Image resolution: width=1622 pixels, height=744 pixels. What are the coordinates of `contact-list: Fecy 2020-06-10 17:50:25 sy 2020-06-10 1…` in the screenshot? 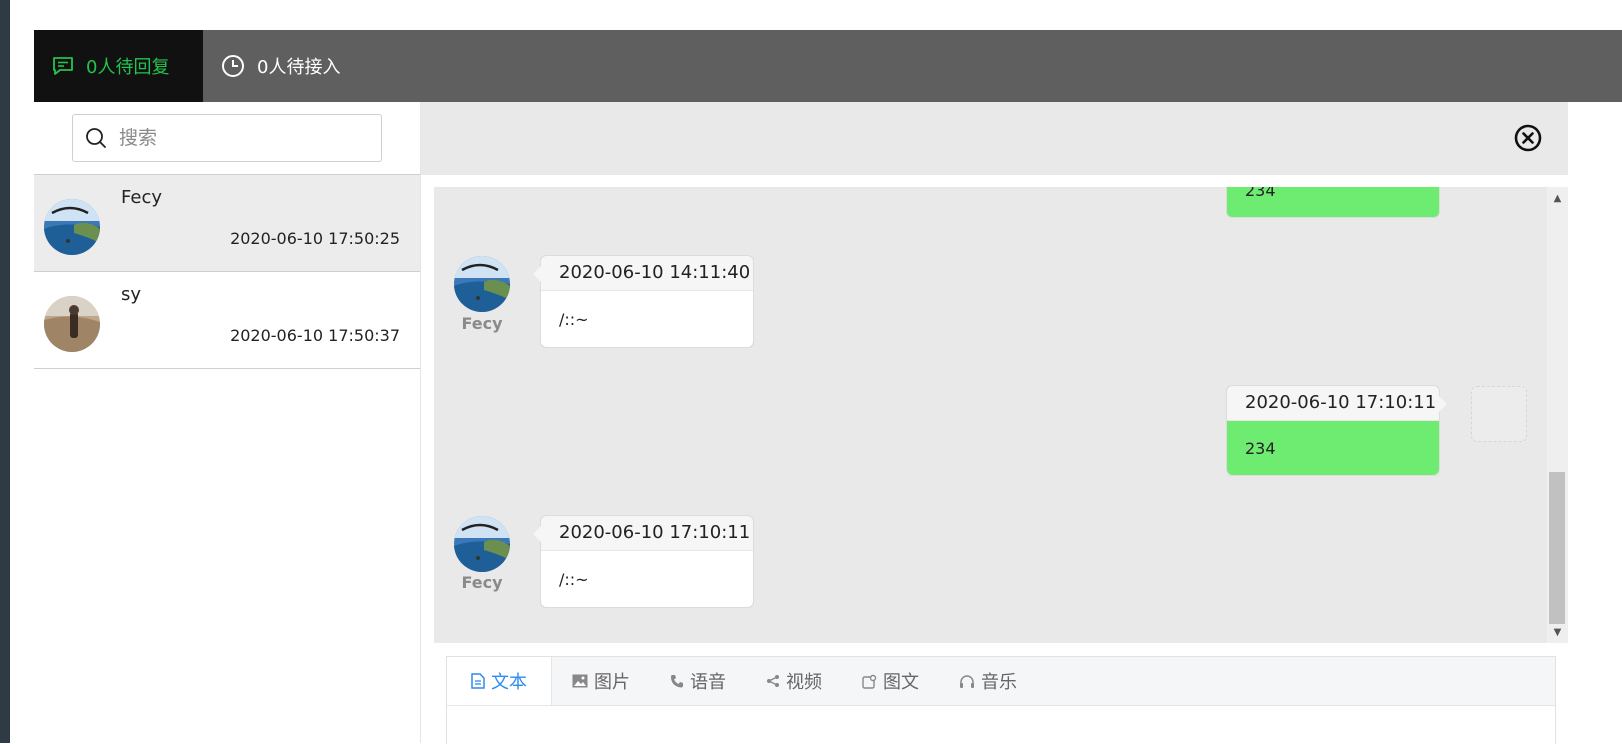 It's located at (227, 271).